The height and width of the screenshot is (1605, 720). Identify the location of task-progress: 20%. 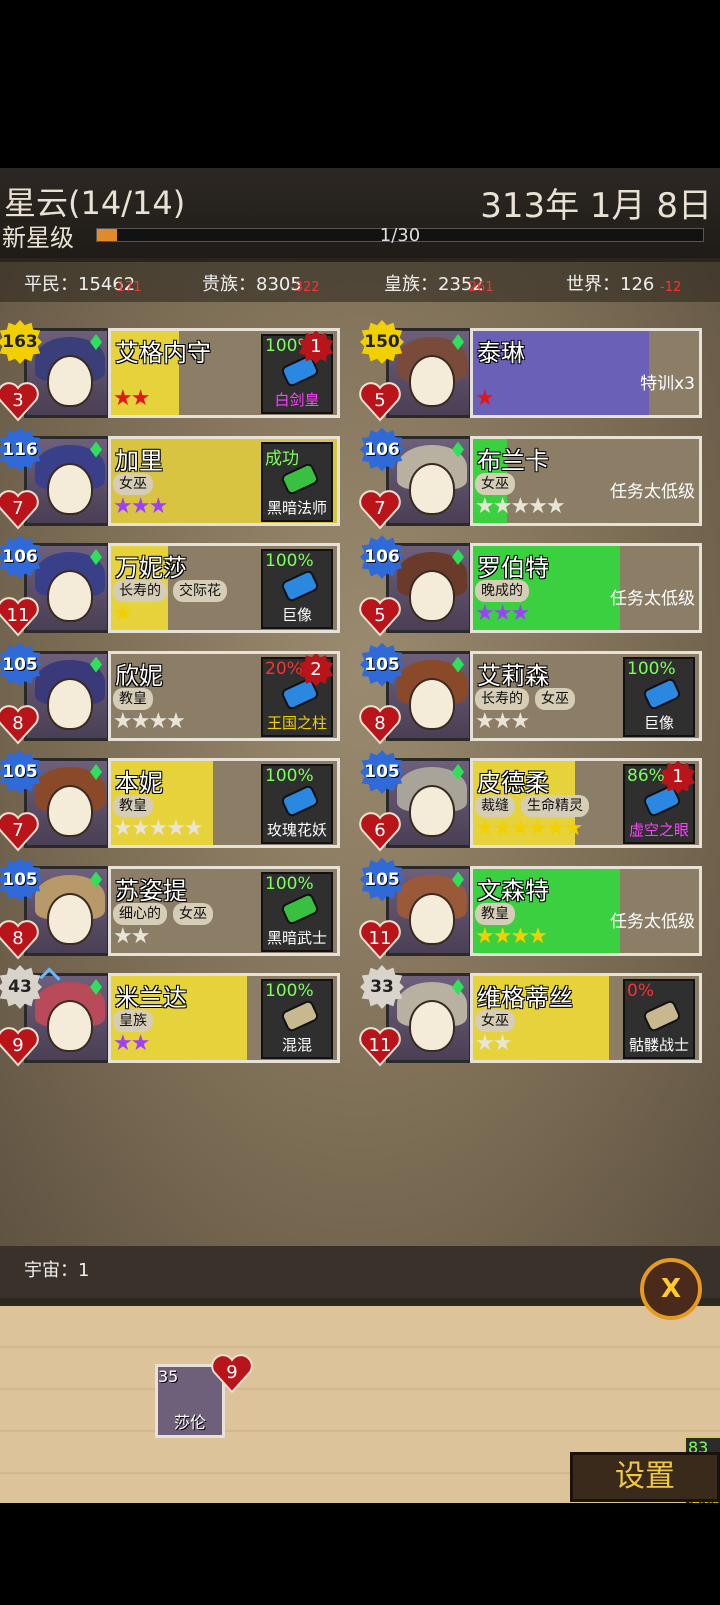
(284, 668).